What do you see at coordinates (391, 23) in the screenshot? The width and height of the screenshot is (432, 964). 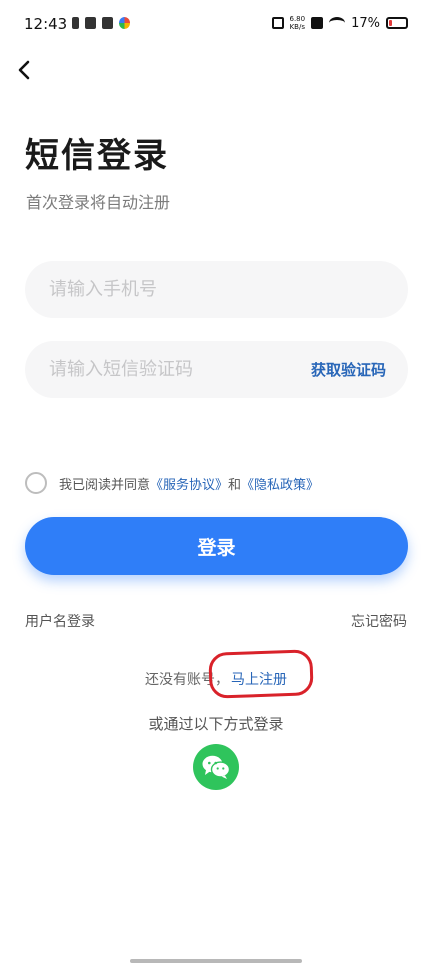 I see `battery-fill` at bounding box center [391, 23].